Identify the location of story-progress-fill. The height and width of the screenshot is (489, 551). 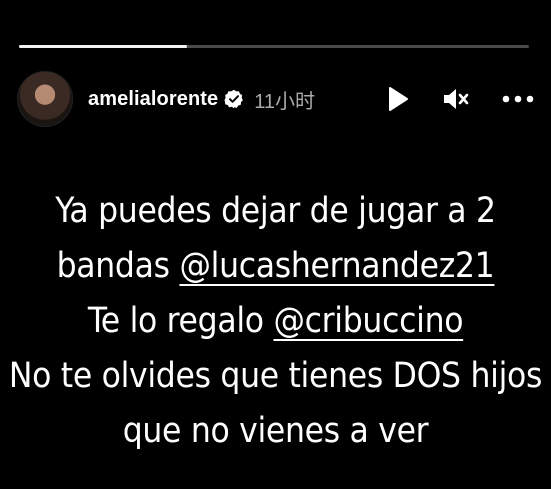
(103, 46).